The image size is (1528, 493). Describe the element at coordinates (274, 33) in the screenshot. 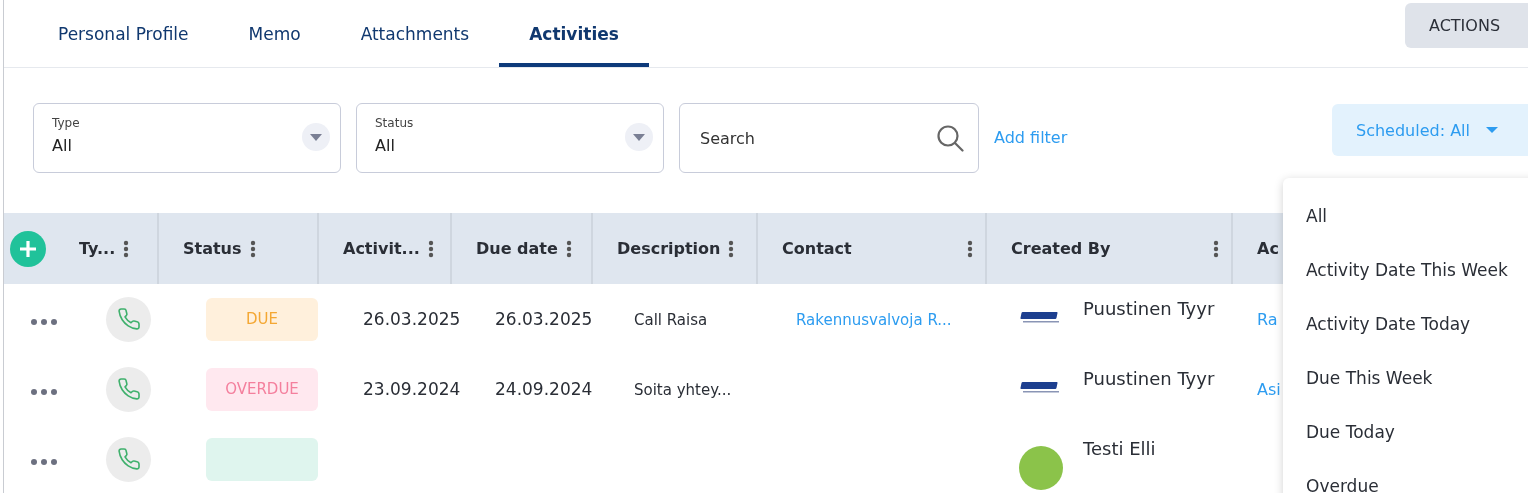

I see `tab: Memo` at that location.